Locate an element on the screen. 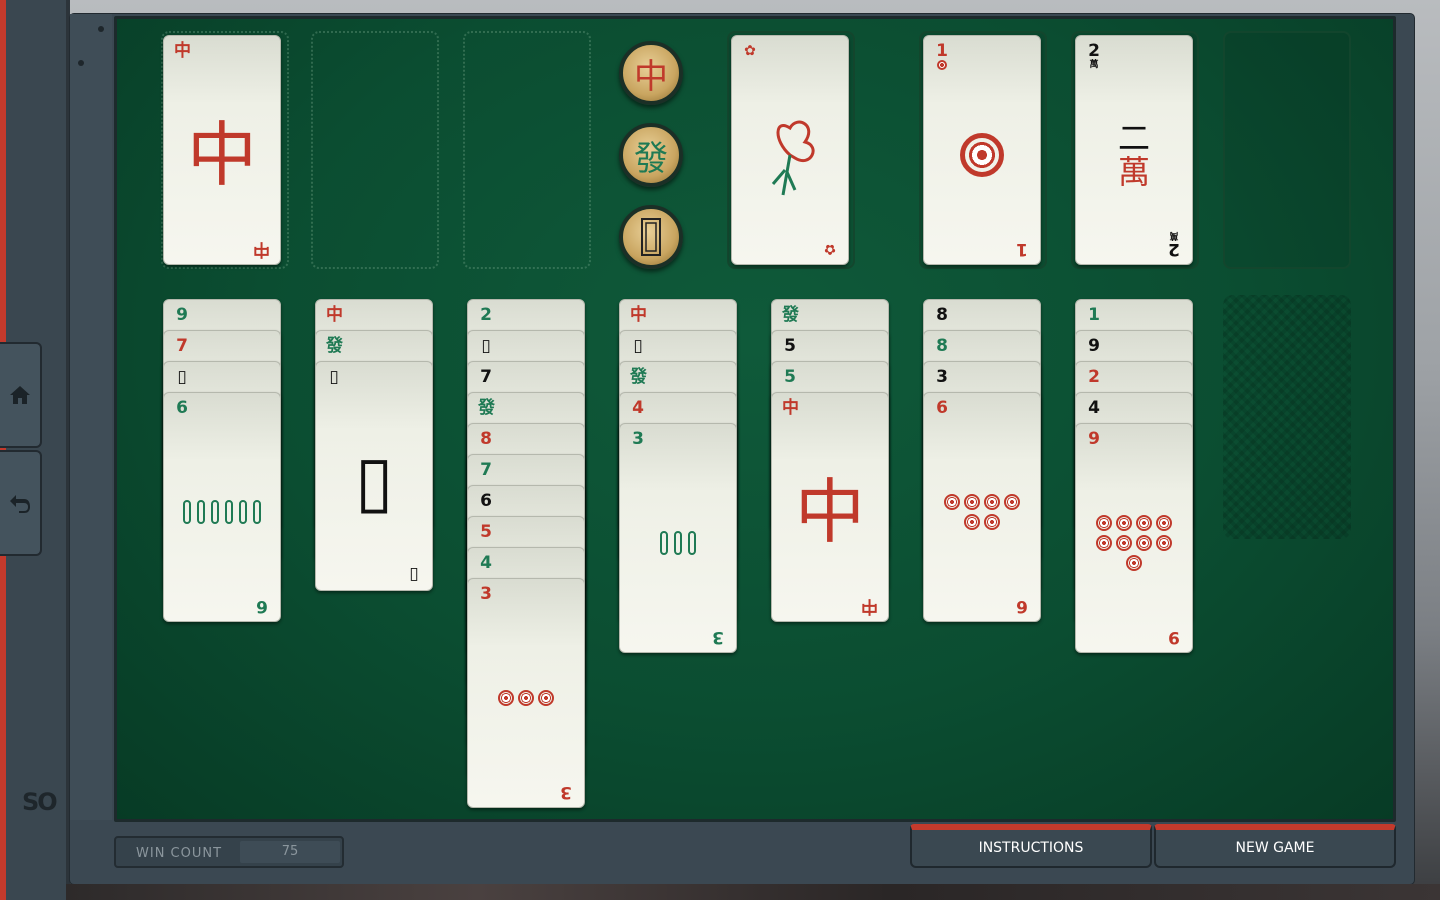 The image size is (1440, 900). side-controls is located at coordinates (91, 417).